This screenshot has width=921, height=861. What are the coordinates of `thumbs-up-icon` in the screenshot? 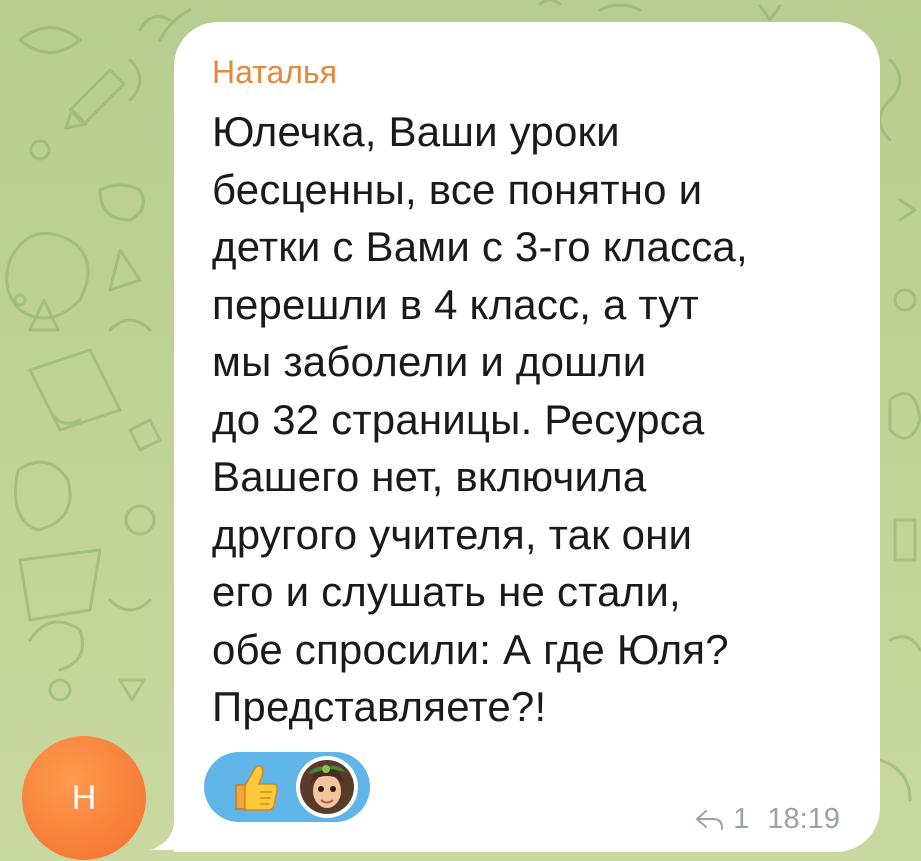 It's located at (256, 788).